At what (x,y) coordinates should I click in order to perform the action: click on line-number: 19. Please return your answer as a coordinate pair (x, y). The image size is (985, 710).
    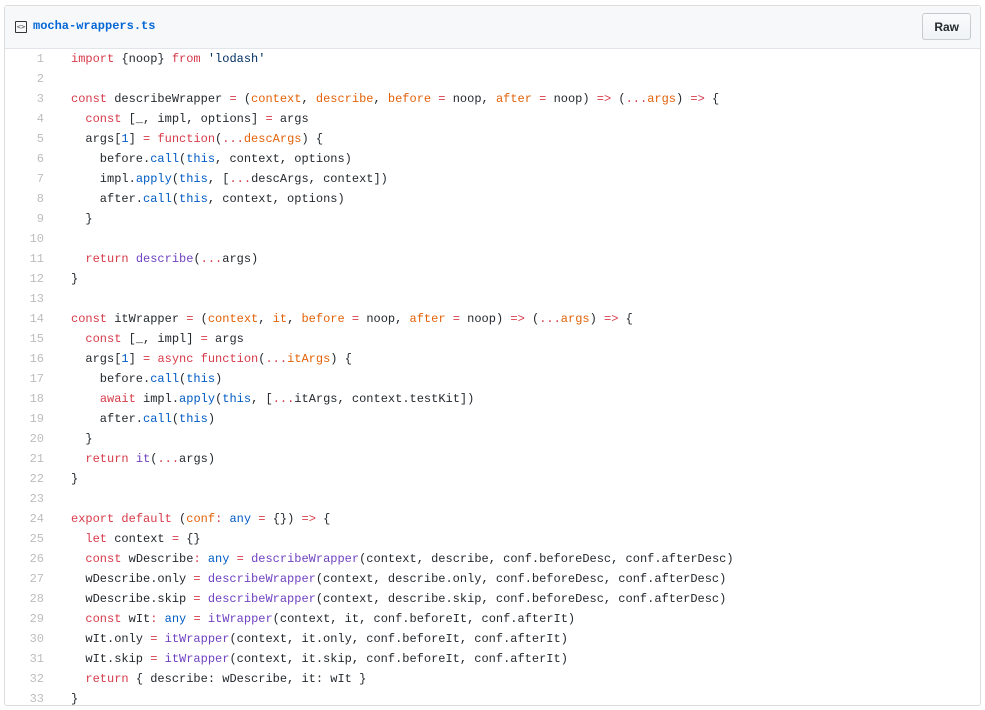
    Looking at the image, I should click on (24, 419).